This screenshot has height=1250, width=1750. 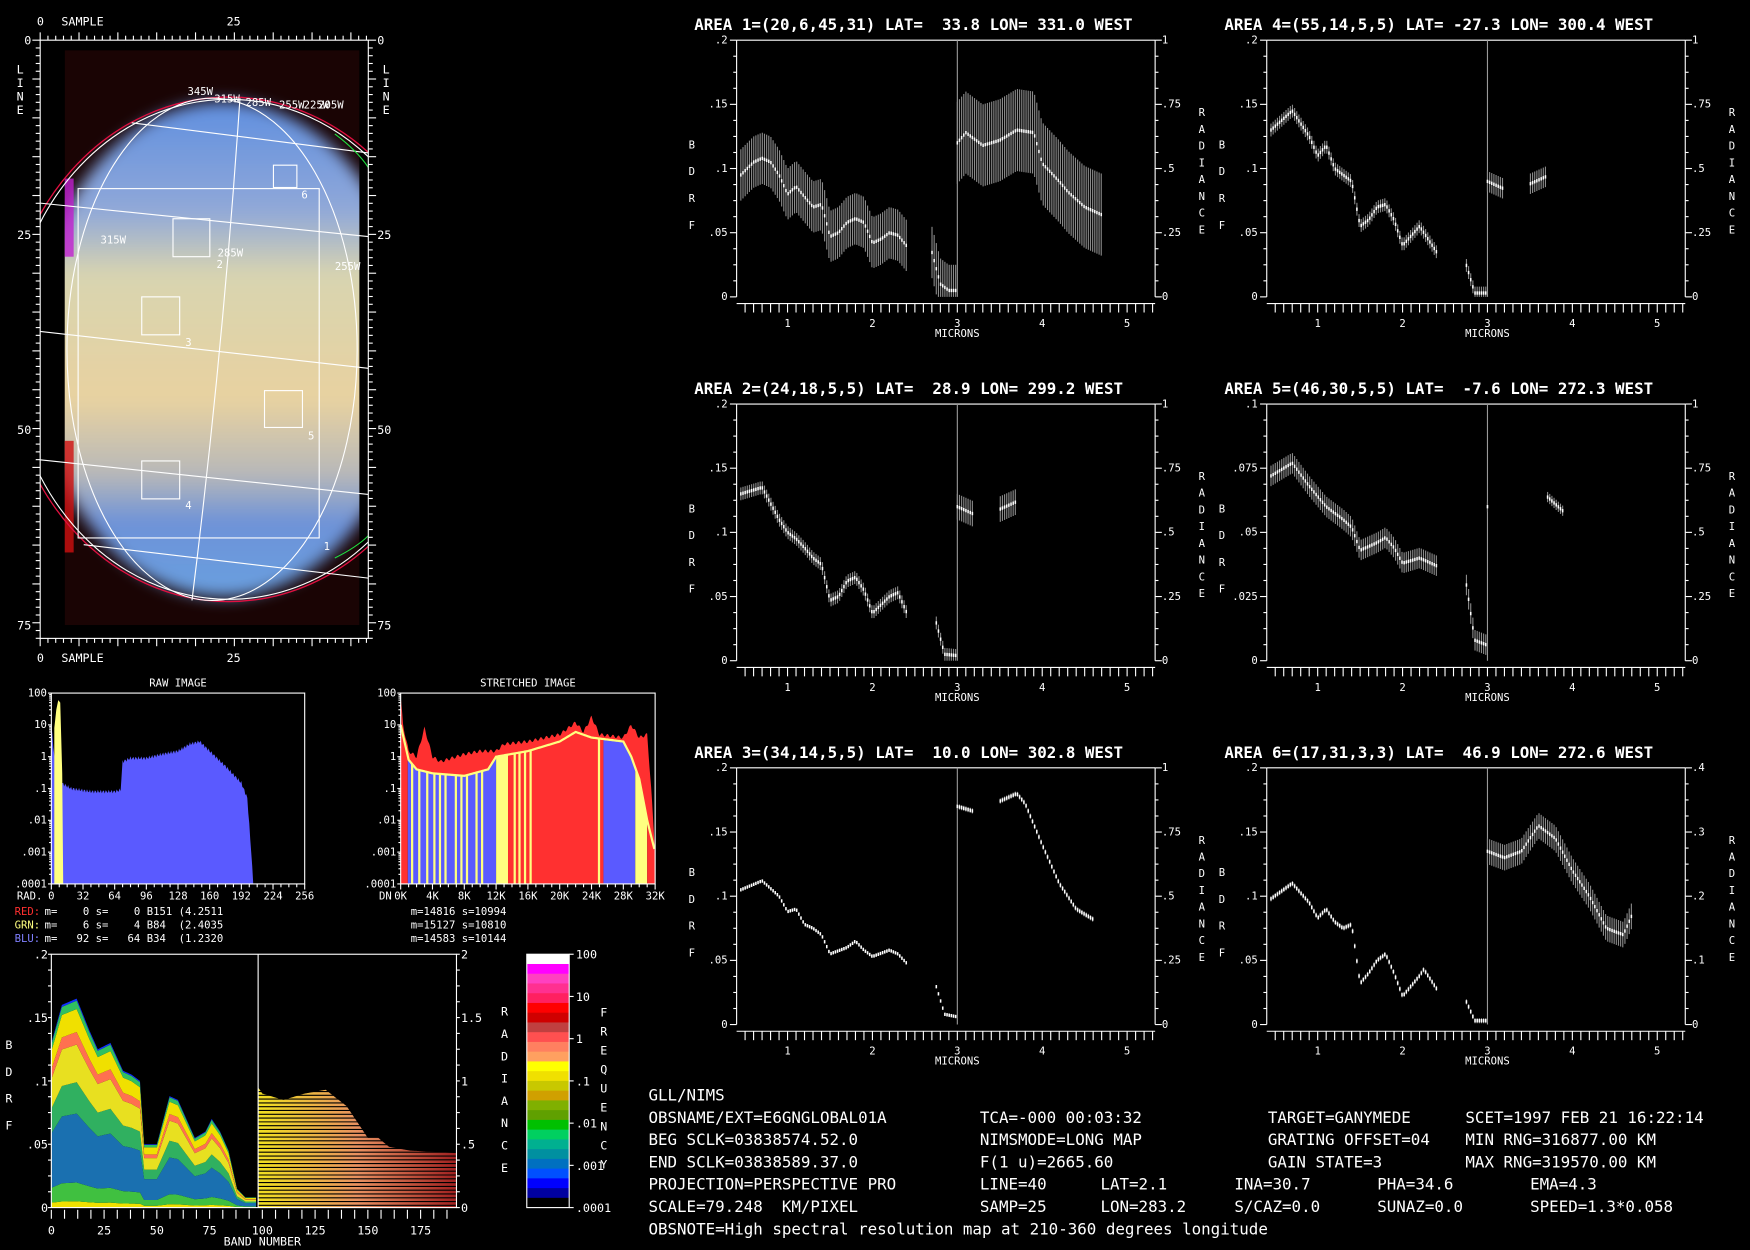 I want to click on histogram-stripe, so click(x=619, y=811).